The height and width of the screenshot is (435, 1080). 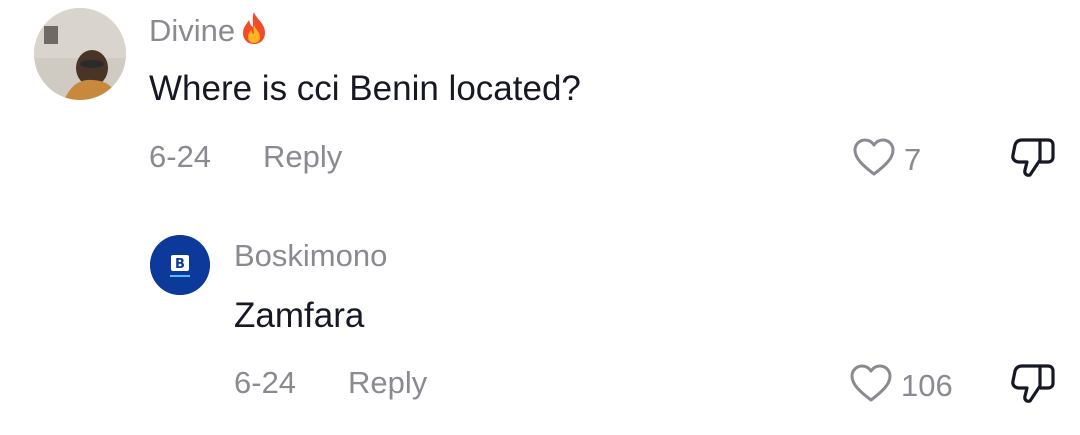 I want to click on fire-icon, so click(x=254, y=32).